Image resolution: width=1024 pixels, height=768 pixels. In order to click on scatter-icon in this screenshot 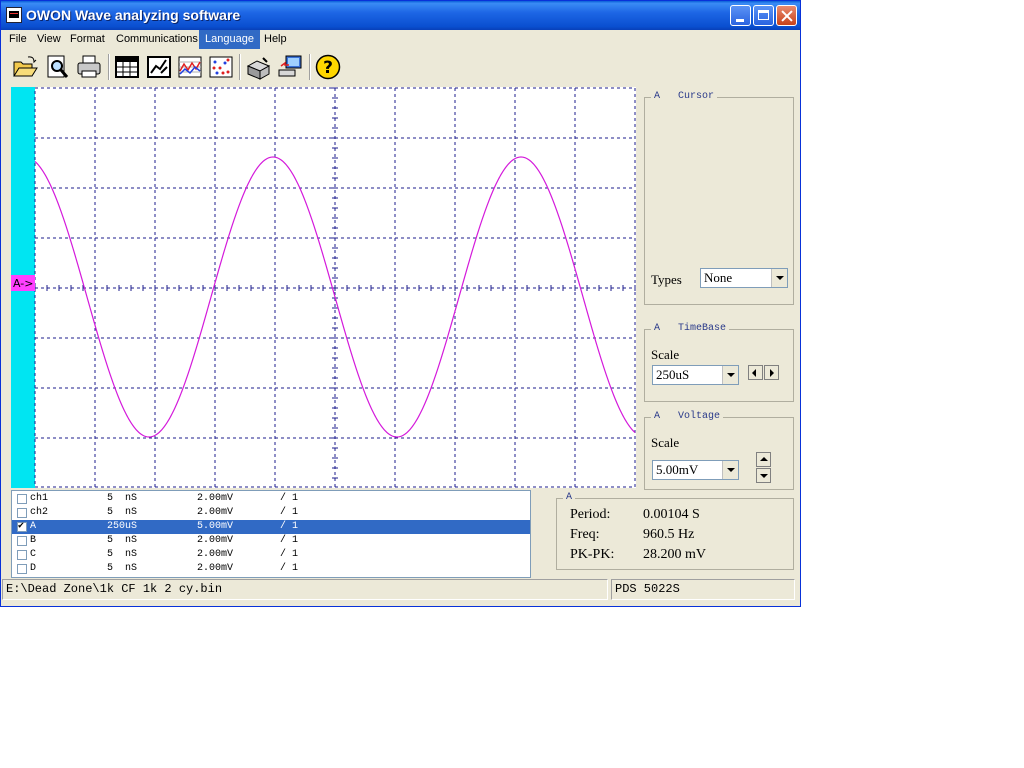, I will do `click(221, 67)`.